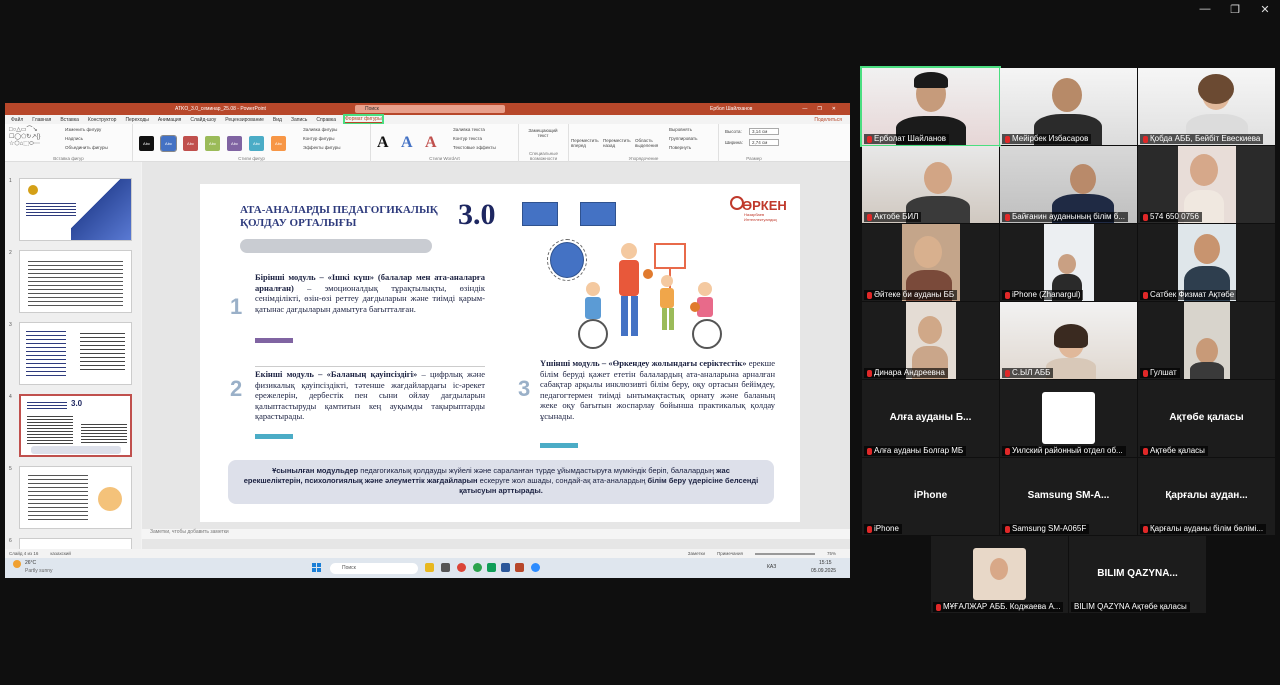  Describe the element at coordinates (828, 120) in the screenshot. I see `share-button: Поделиться` at that location.